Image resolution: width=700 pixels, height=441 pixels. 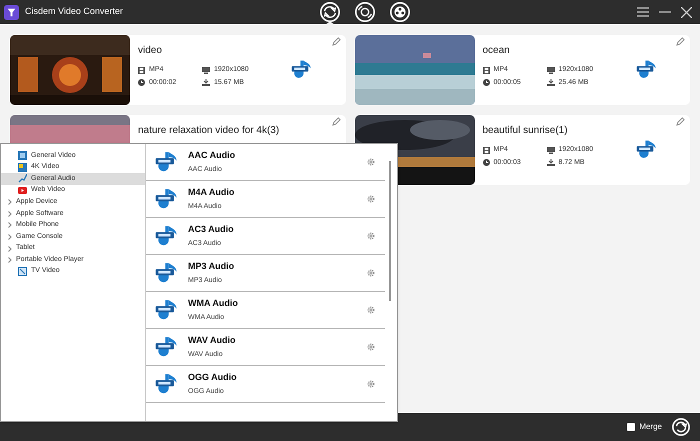 What do you see at coordinates (496, 51) in the screenshot?
I see `task-name: ocean` at bounding box center [496, 51].